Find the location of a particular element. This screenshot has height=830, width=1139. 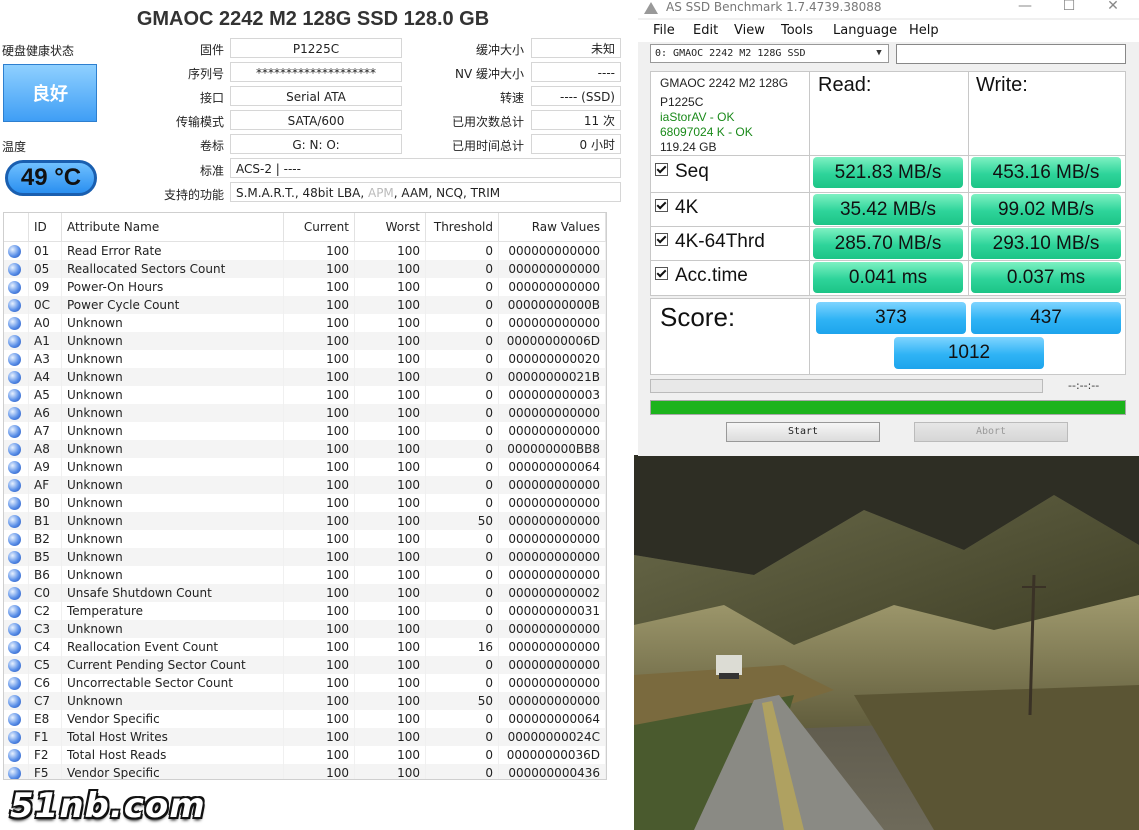

as-ssd-titlebar: AS SSD Benchmark 1.7.4739.38088 — ☐ ✕ is located at coordinates (888, 9).